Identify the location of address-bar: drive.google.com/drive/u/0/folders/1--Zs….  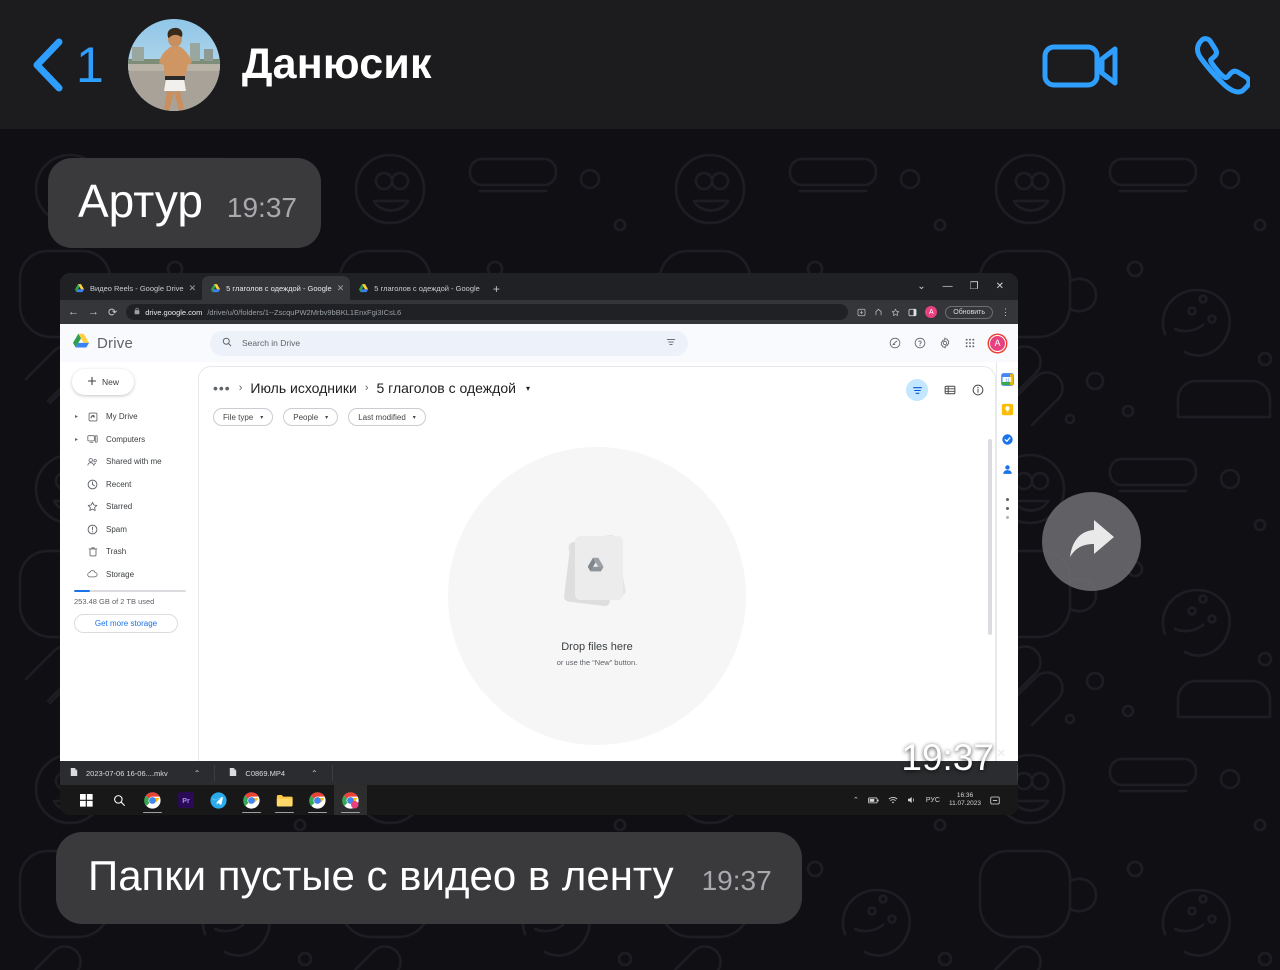
(487, 312).